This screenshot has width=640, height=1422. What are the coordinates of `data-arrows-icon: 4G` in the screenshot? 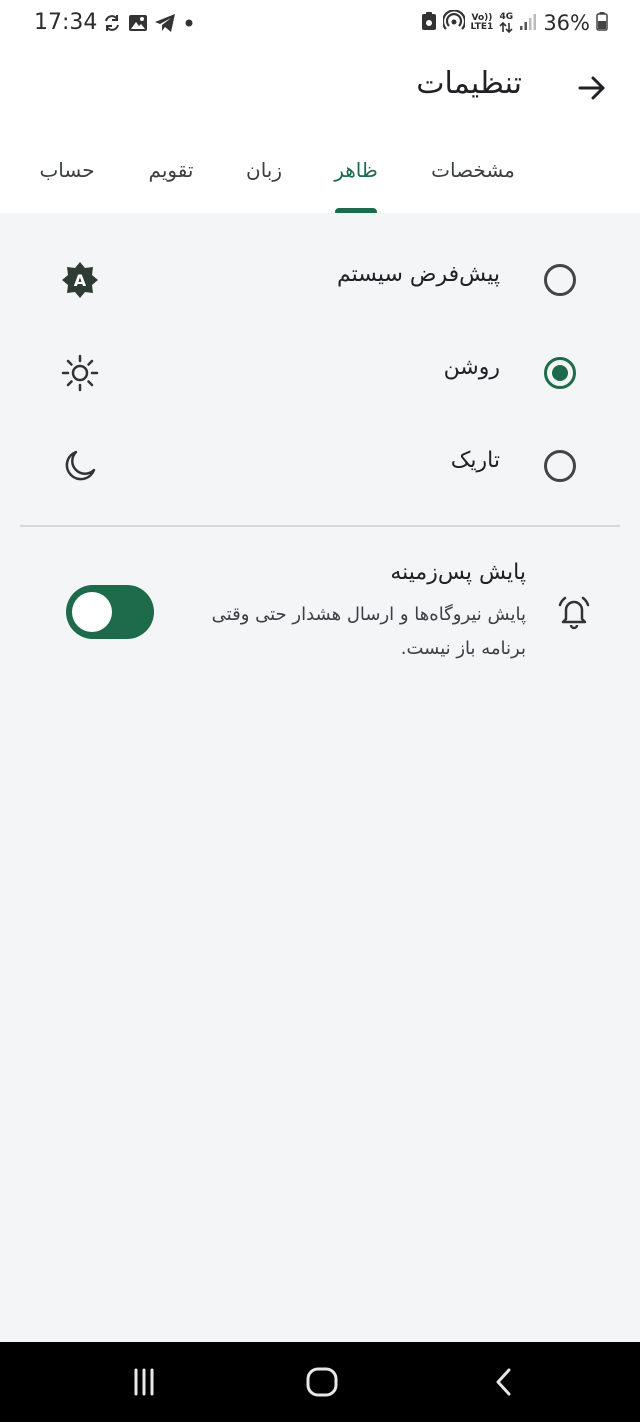 It's located at (506, 23).